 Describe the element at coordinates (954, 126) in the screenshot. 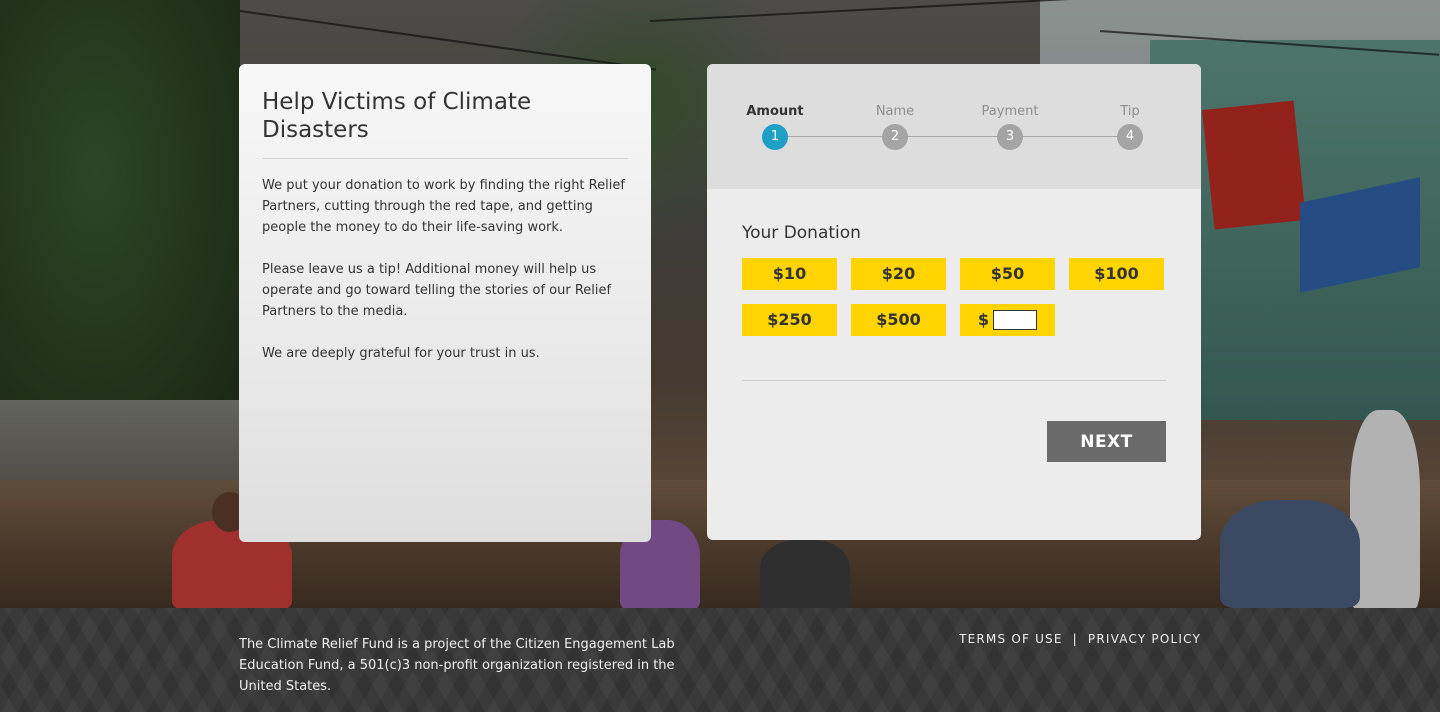

I see `step-progress: Amount 1 Name 2 Payment 3 Tip 4` at that location.